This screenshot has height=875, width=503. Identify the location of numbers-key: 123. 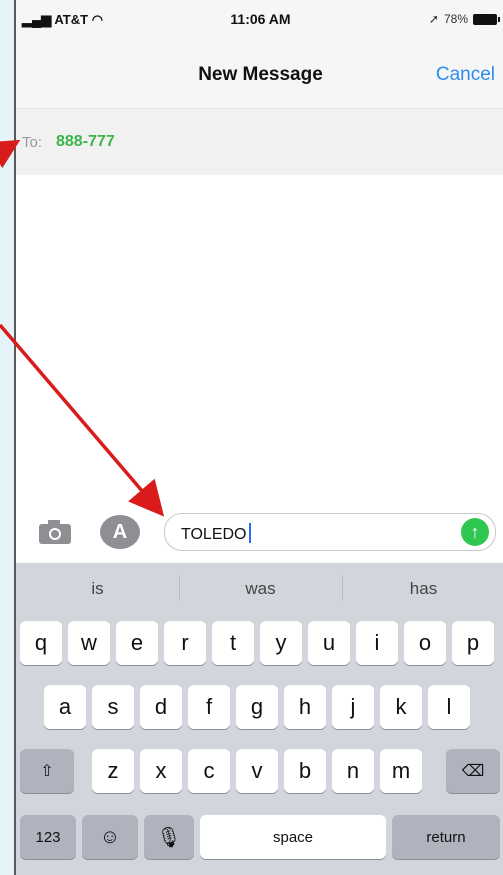
(48, 837).